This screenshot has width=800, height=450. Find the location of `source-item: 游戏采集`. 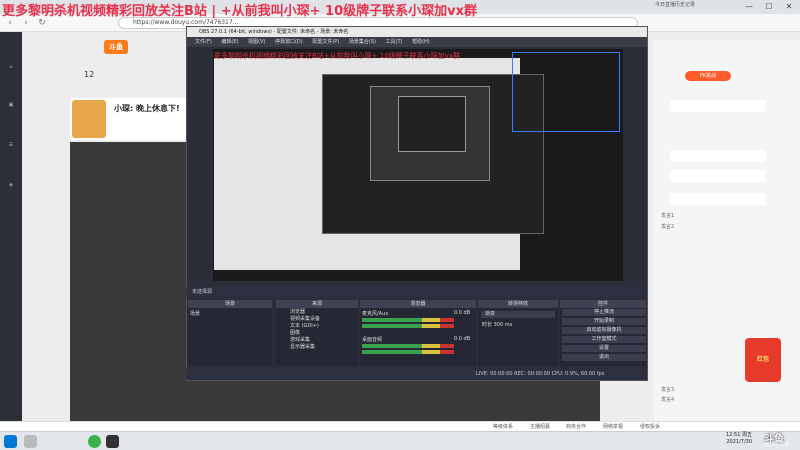

source-item: 游戏采集 is located at coordinates (314, 340).